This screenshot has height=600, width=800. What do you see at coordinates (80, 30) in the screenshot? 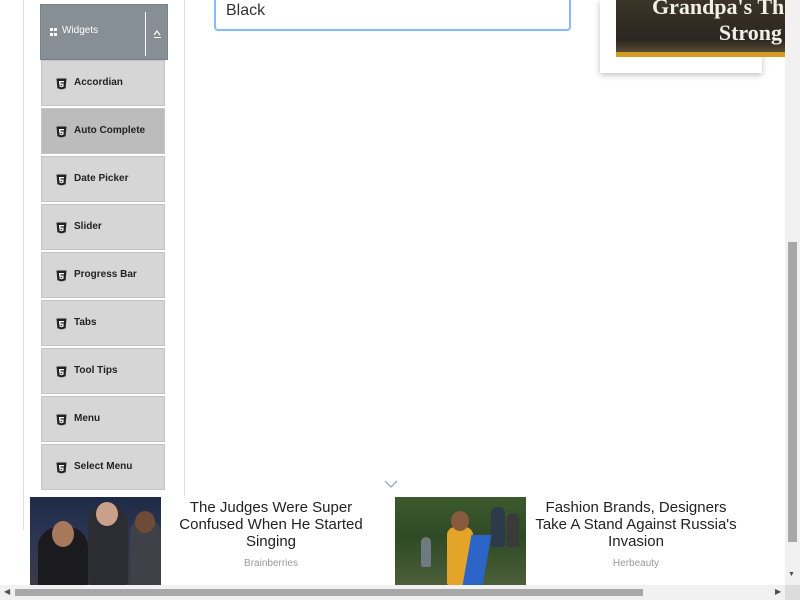
I see `widgets-group-title: Widgets` at bounding box center [80, 30].